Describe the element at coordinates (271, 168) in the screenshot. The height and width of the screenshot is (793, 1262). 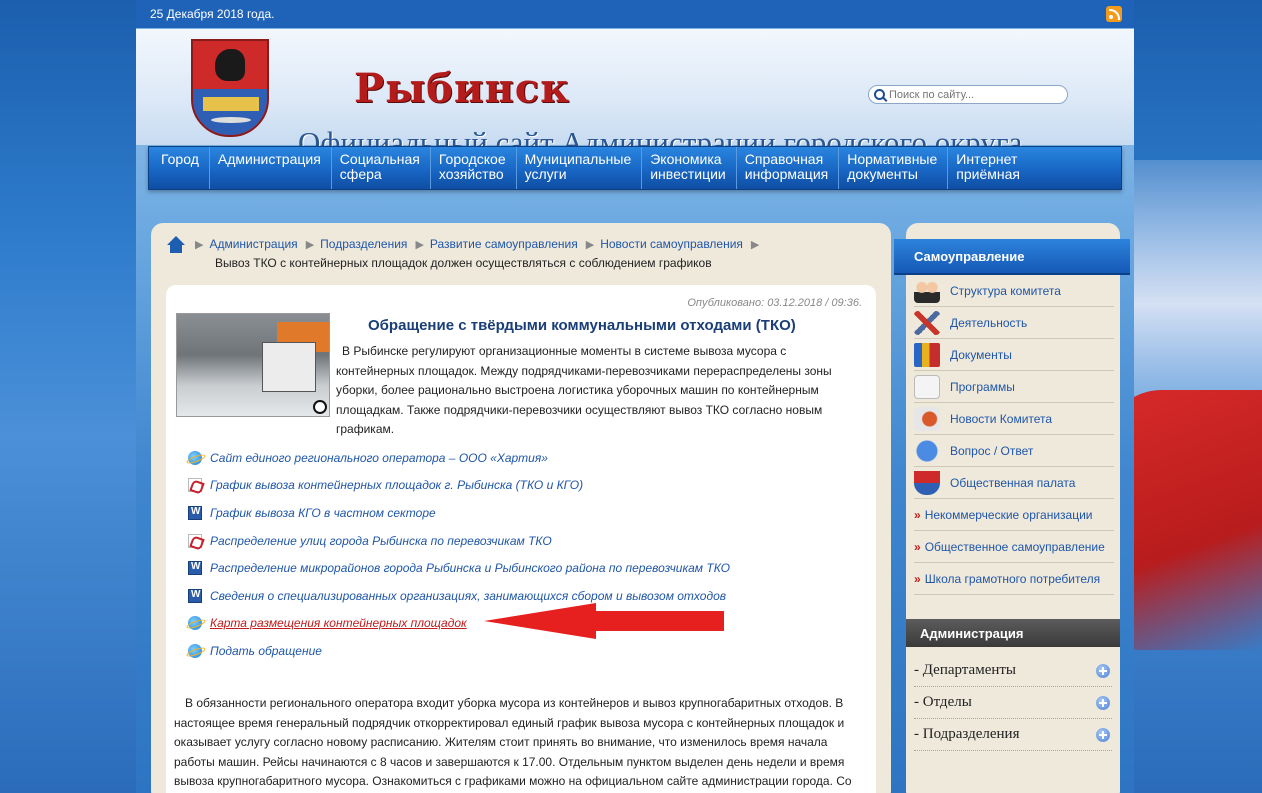
I see `menu-item-administration: Администрация` at that location.